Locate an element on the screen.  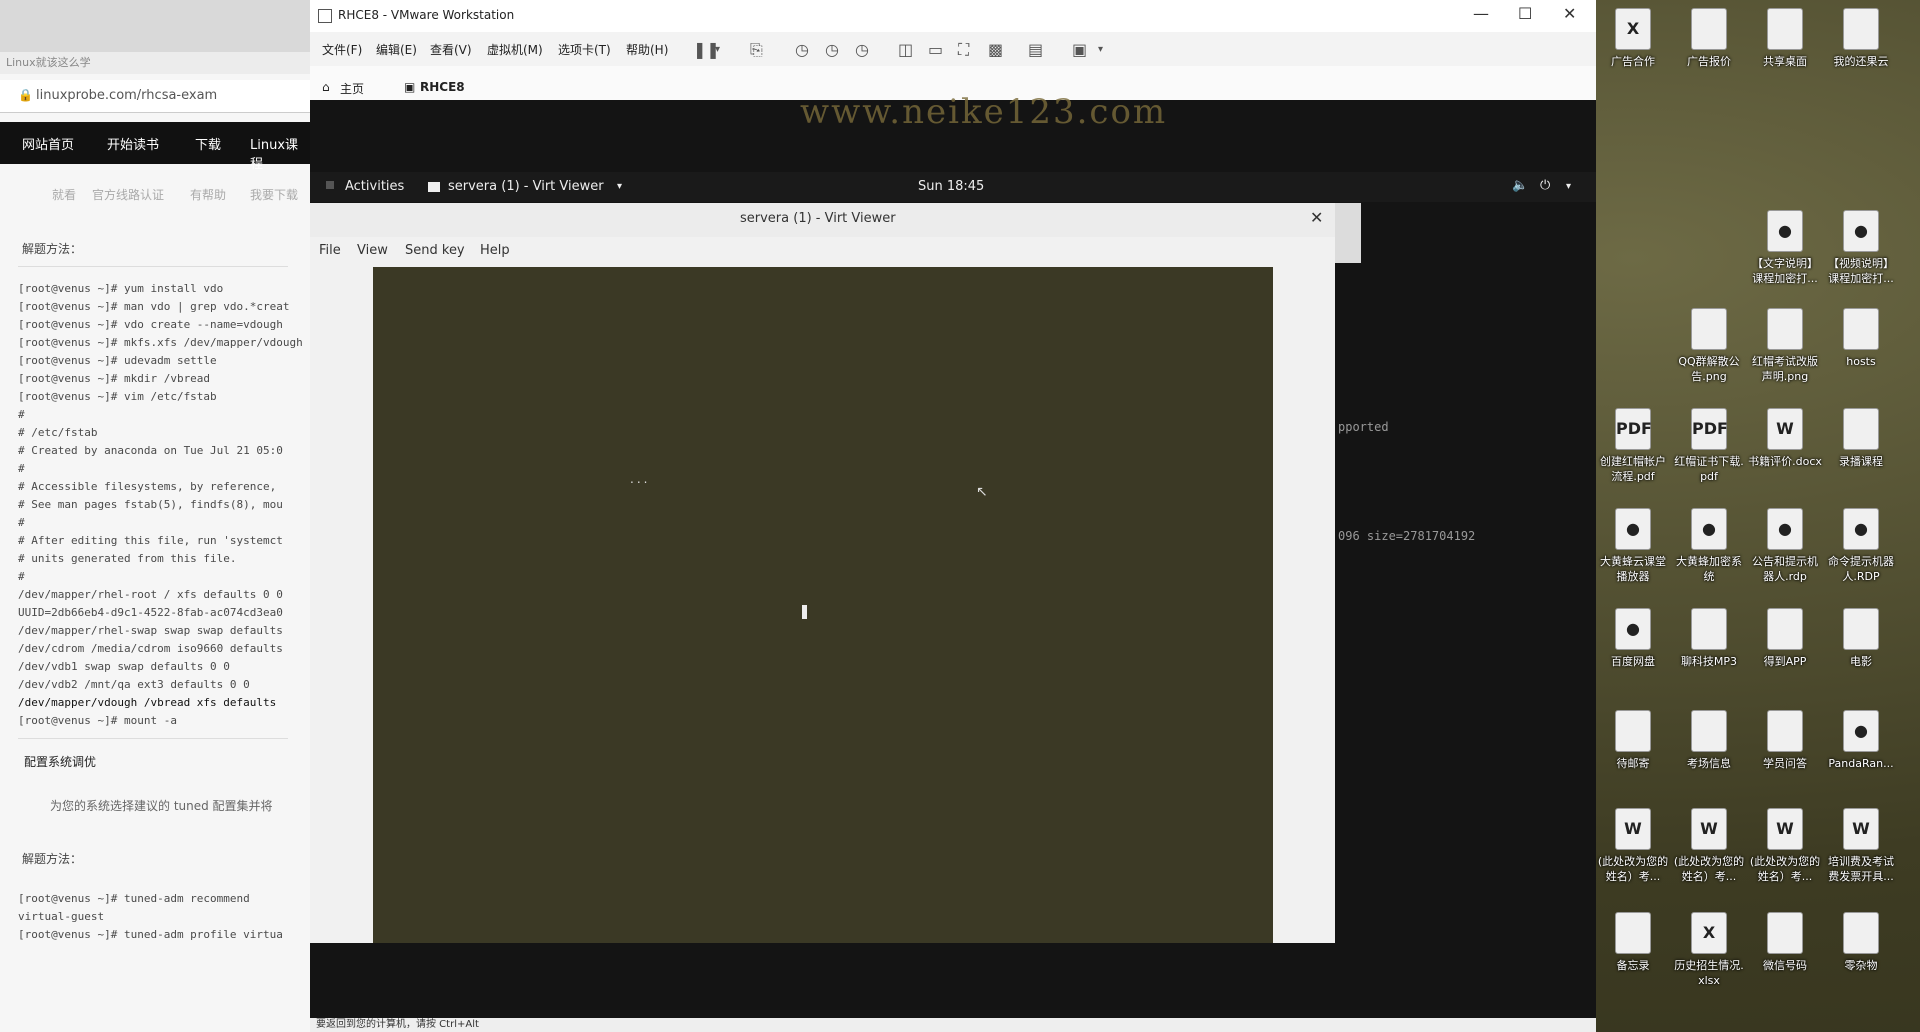
desktop-icon: QQ群解散公告.png is located at coordinates (1709, 346).